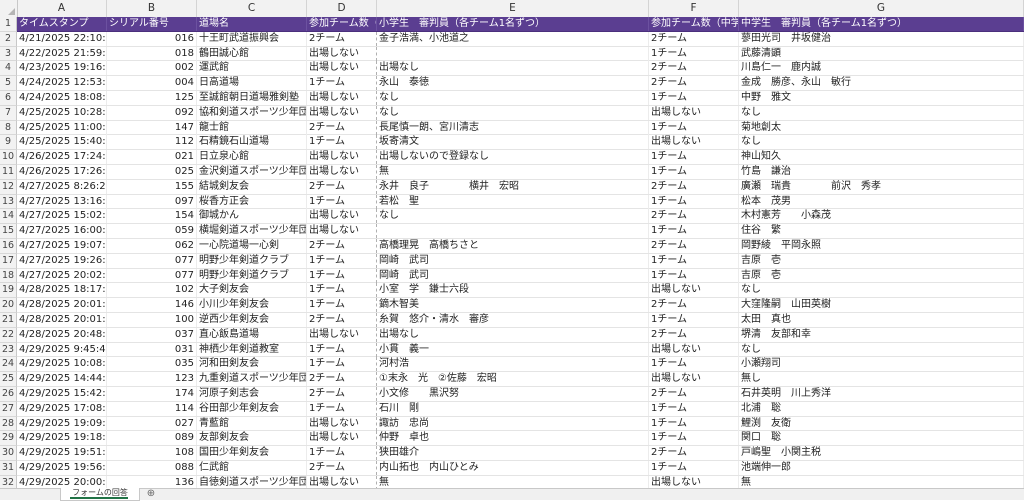 The image size is (1024, 501). Describe the element at coordinates (513, 364) in the screenshot. I see `cell-elem-referees: 河村浩` at that location.